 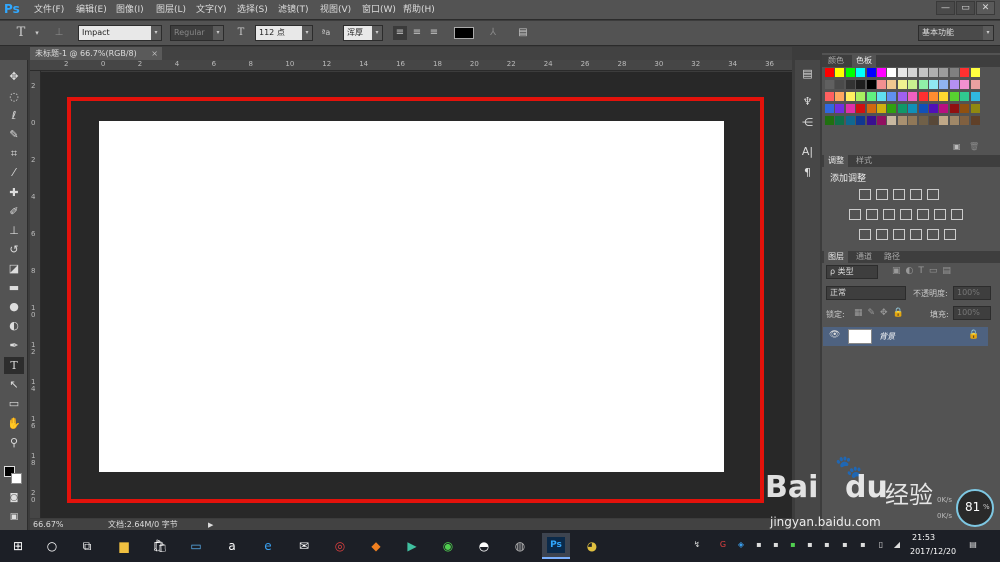 What do you see at coordinates (14, 345) in the screenshot?
I see `pen-tool-icon: ✒` at bounding box center [14, 345].